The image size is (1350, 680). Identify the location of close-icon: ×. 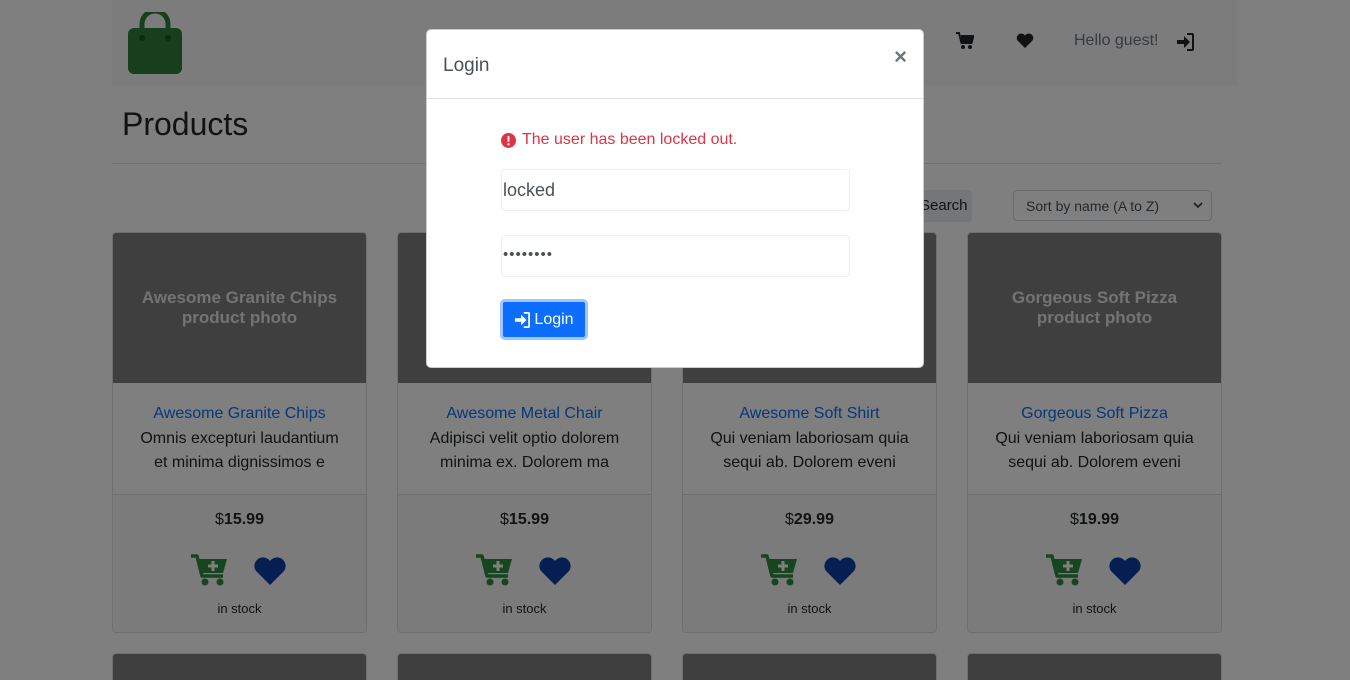
(900, 57).